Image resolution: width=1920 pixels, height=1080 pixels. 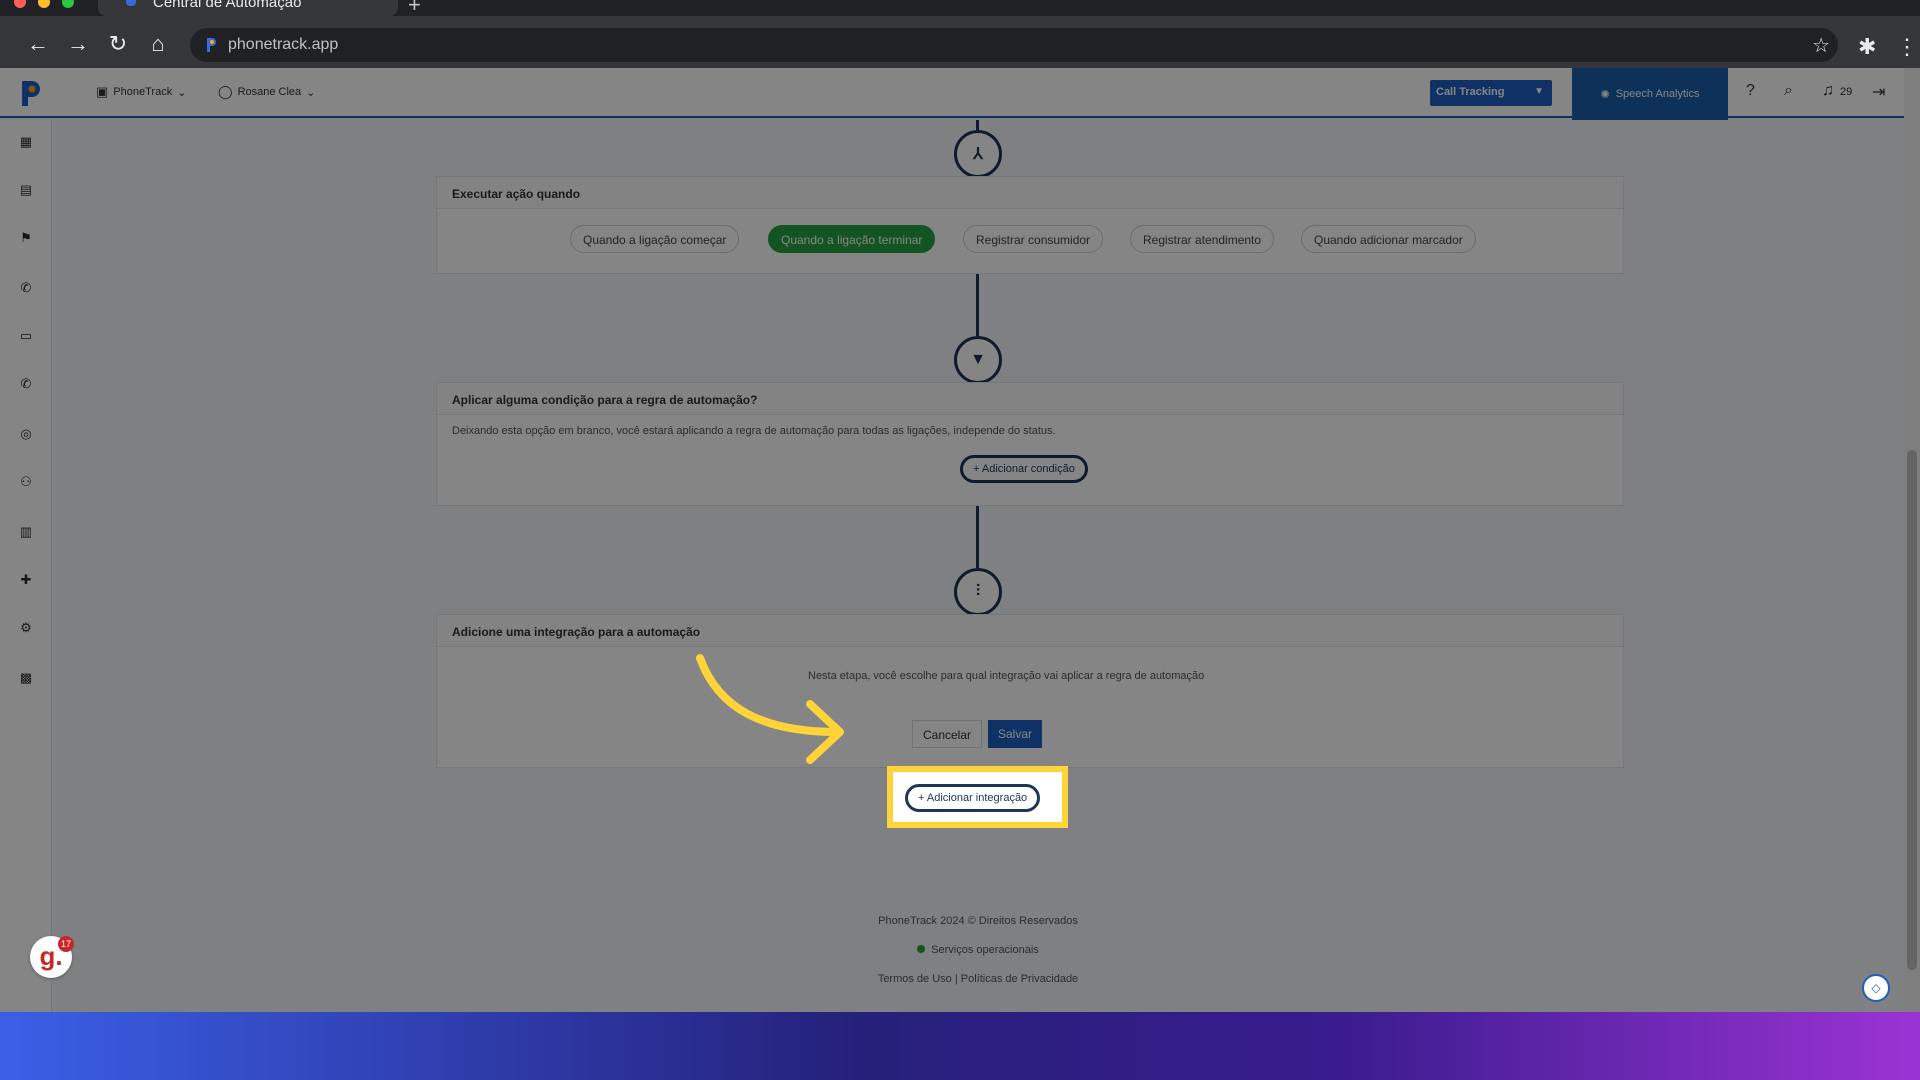 I want to click on maximize-window-icon, so click(x=68, y=4).